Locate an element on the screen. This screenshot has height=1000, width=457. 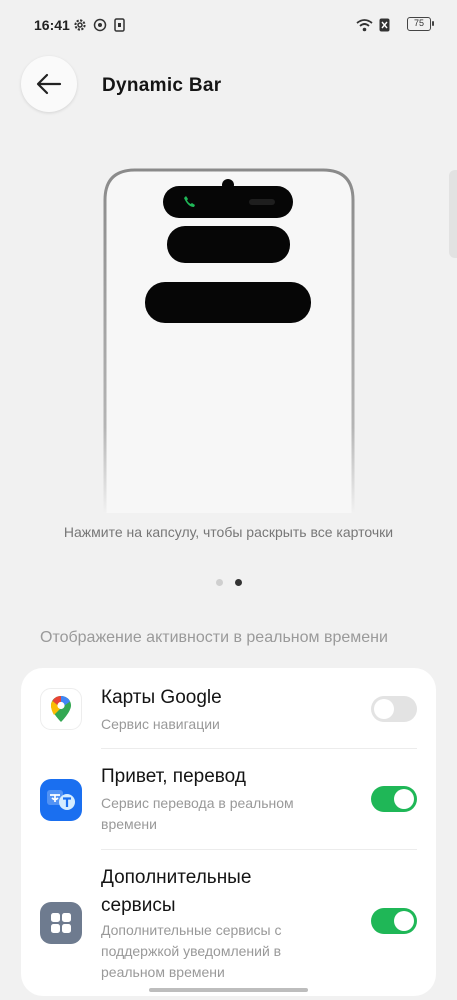
page-title: Dynamic Bar is located at coordinates (162, 85).